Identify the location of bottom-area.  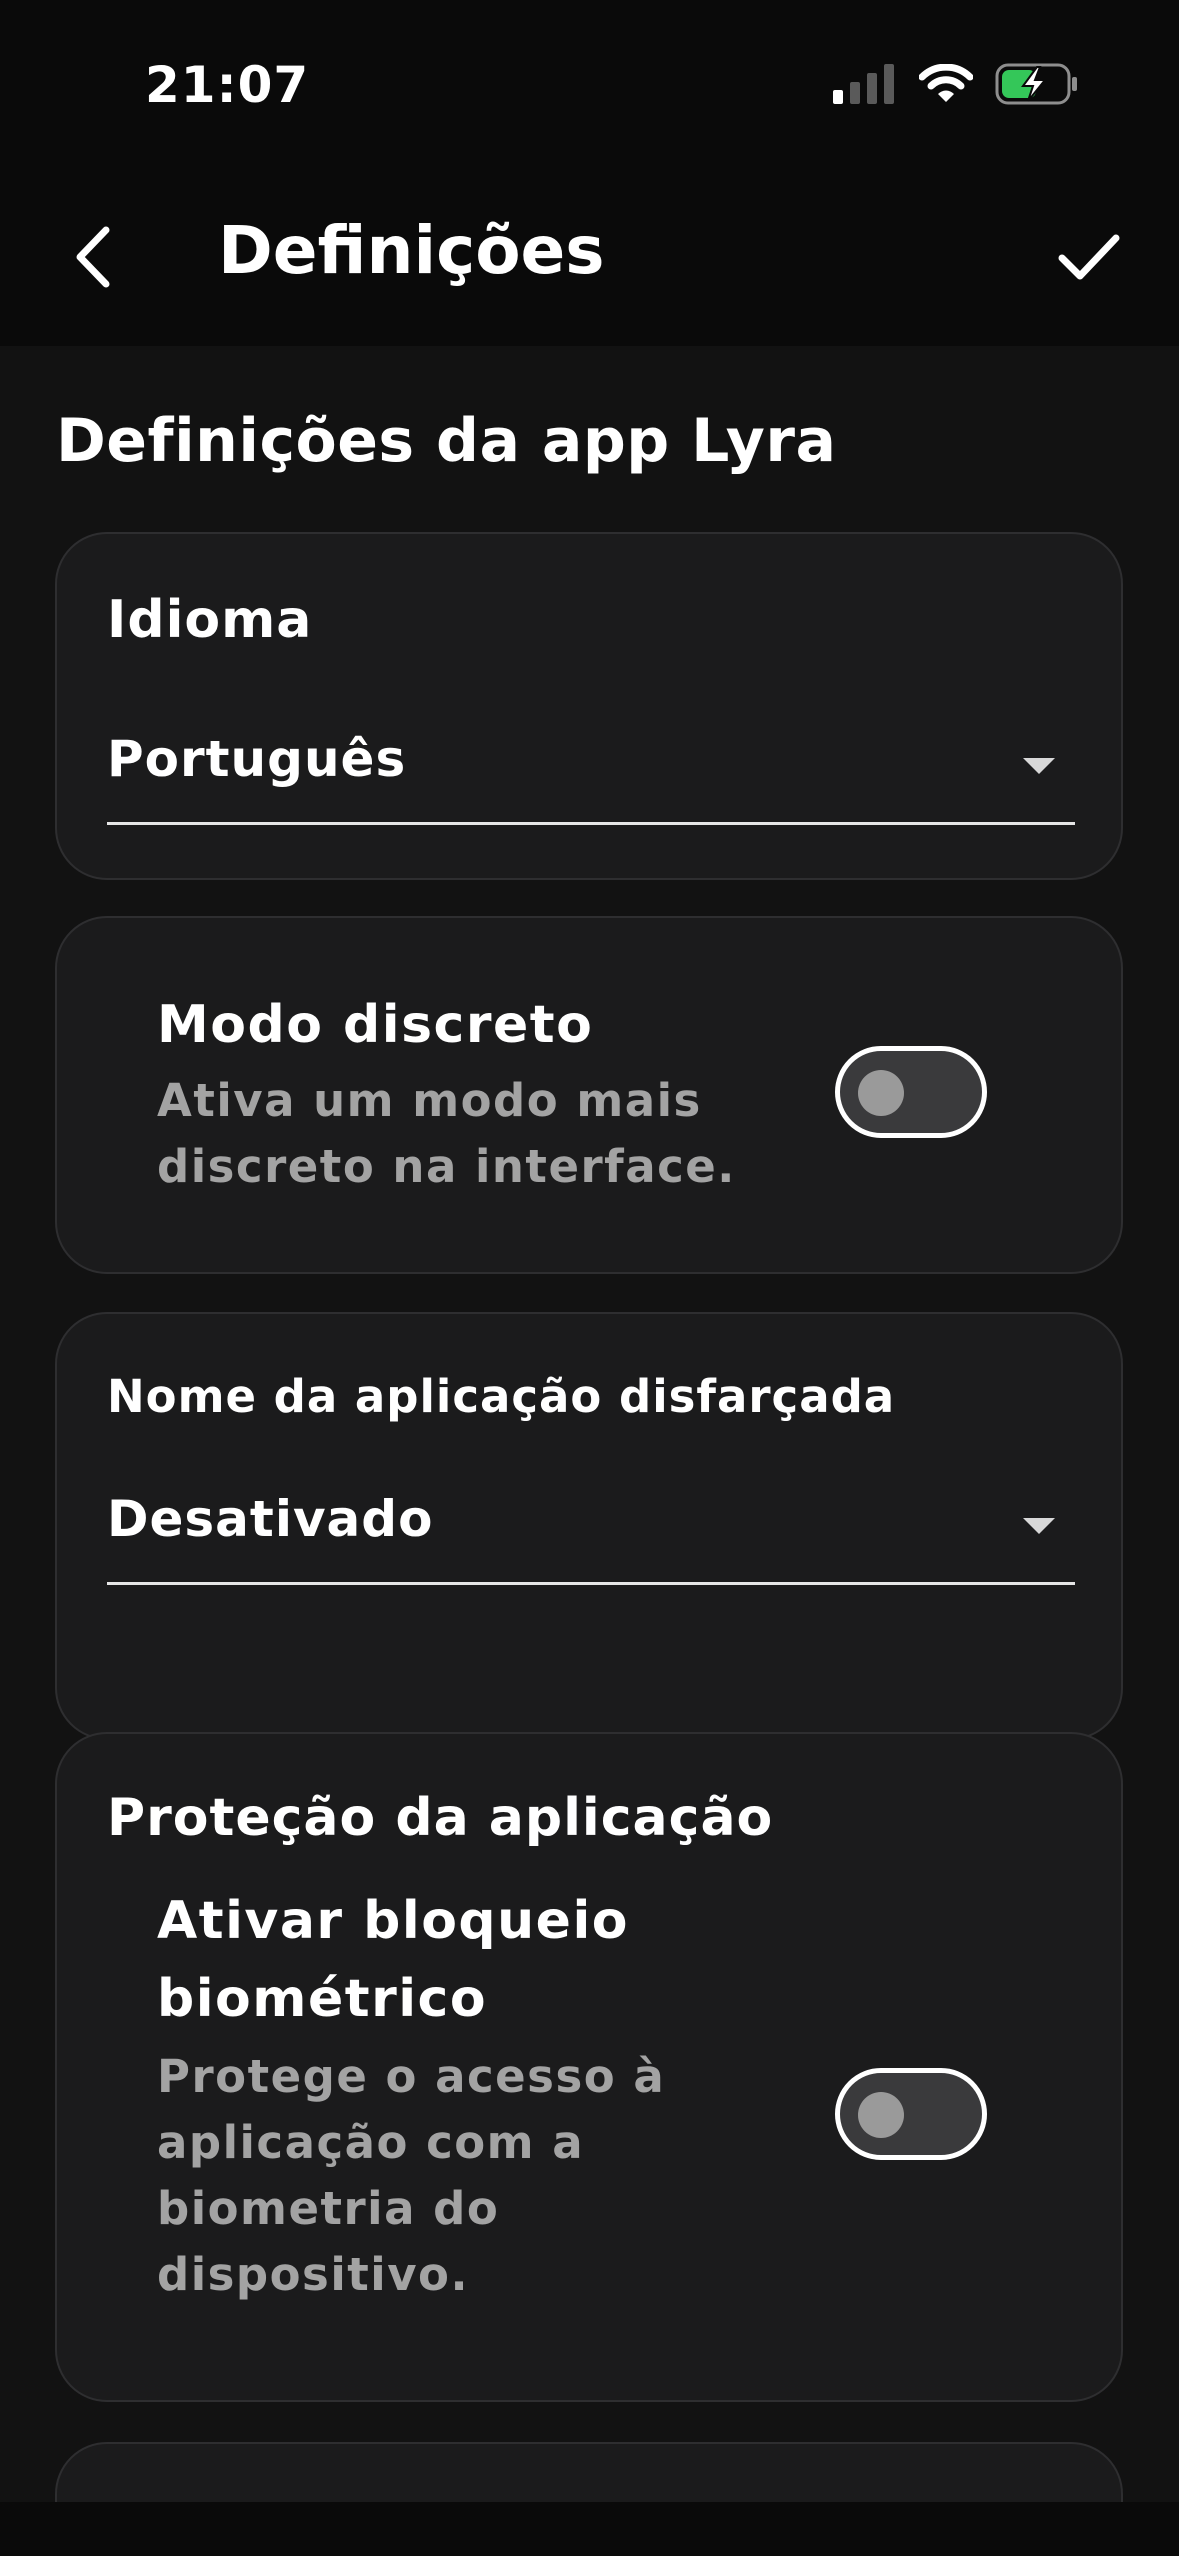
(589, 2529).